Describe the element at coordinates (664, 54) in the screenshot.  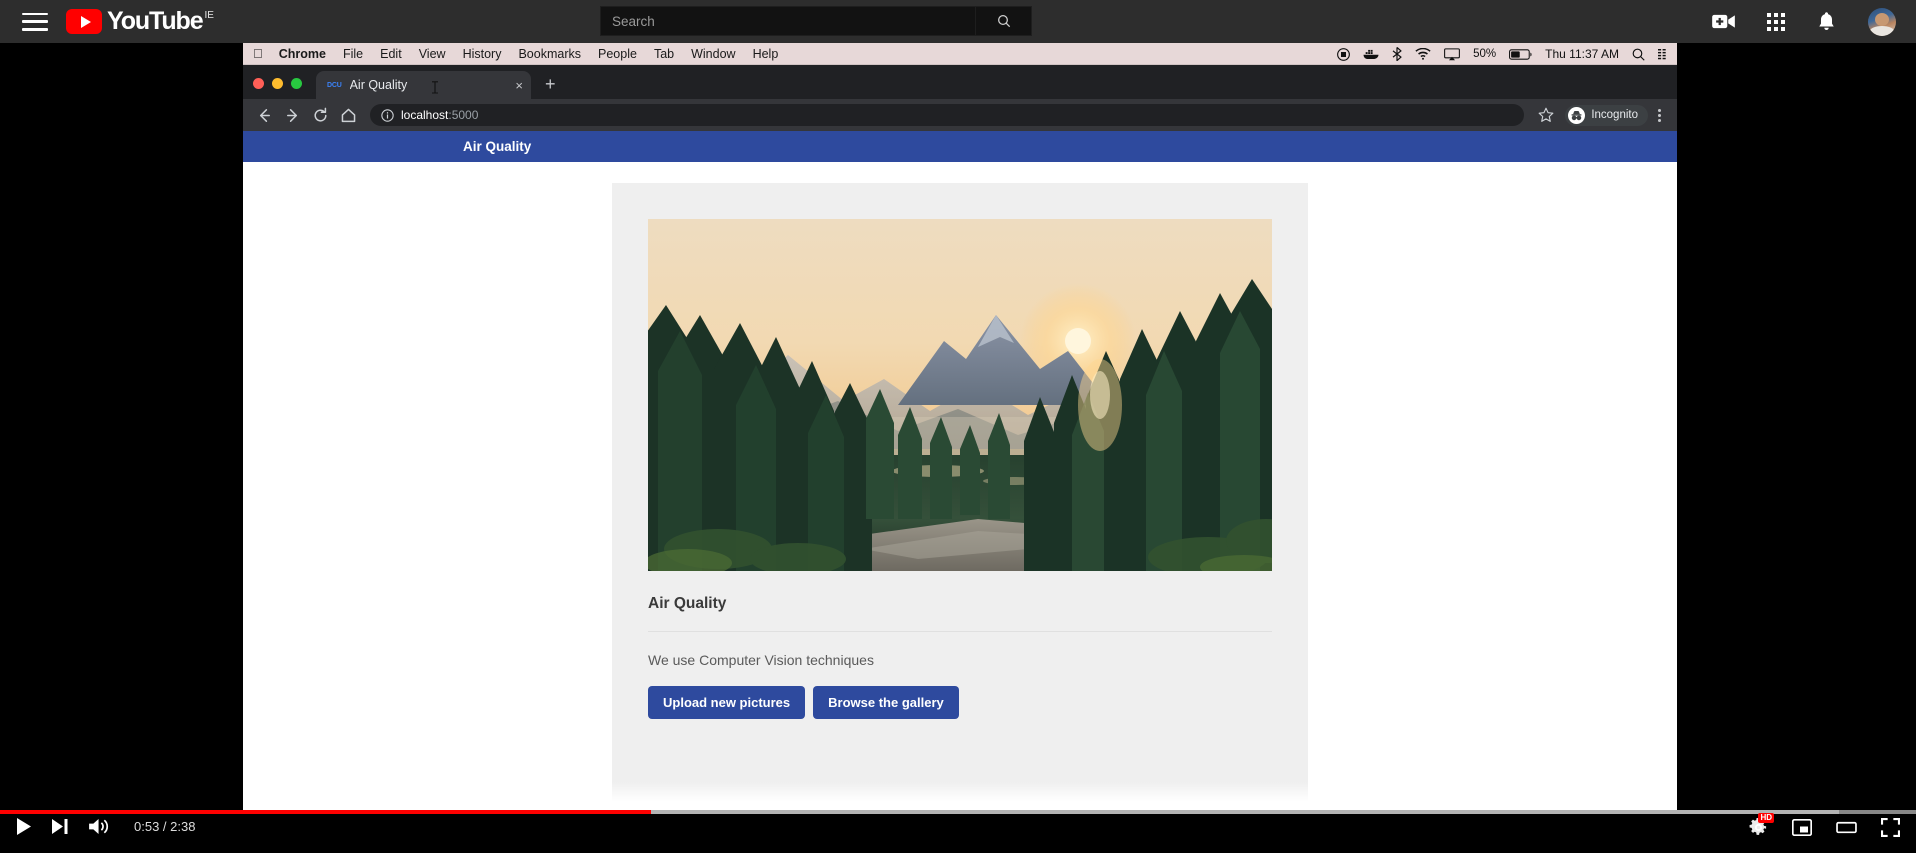
I see `menu-tab: Tab` at that location.